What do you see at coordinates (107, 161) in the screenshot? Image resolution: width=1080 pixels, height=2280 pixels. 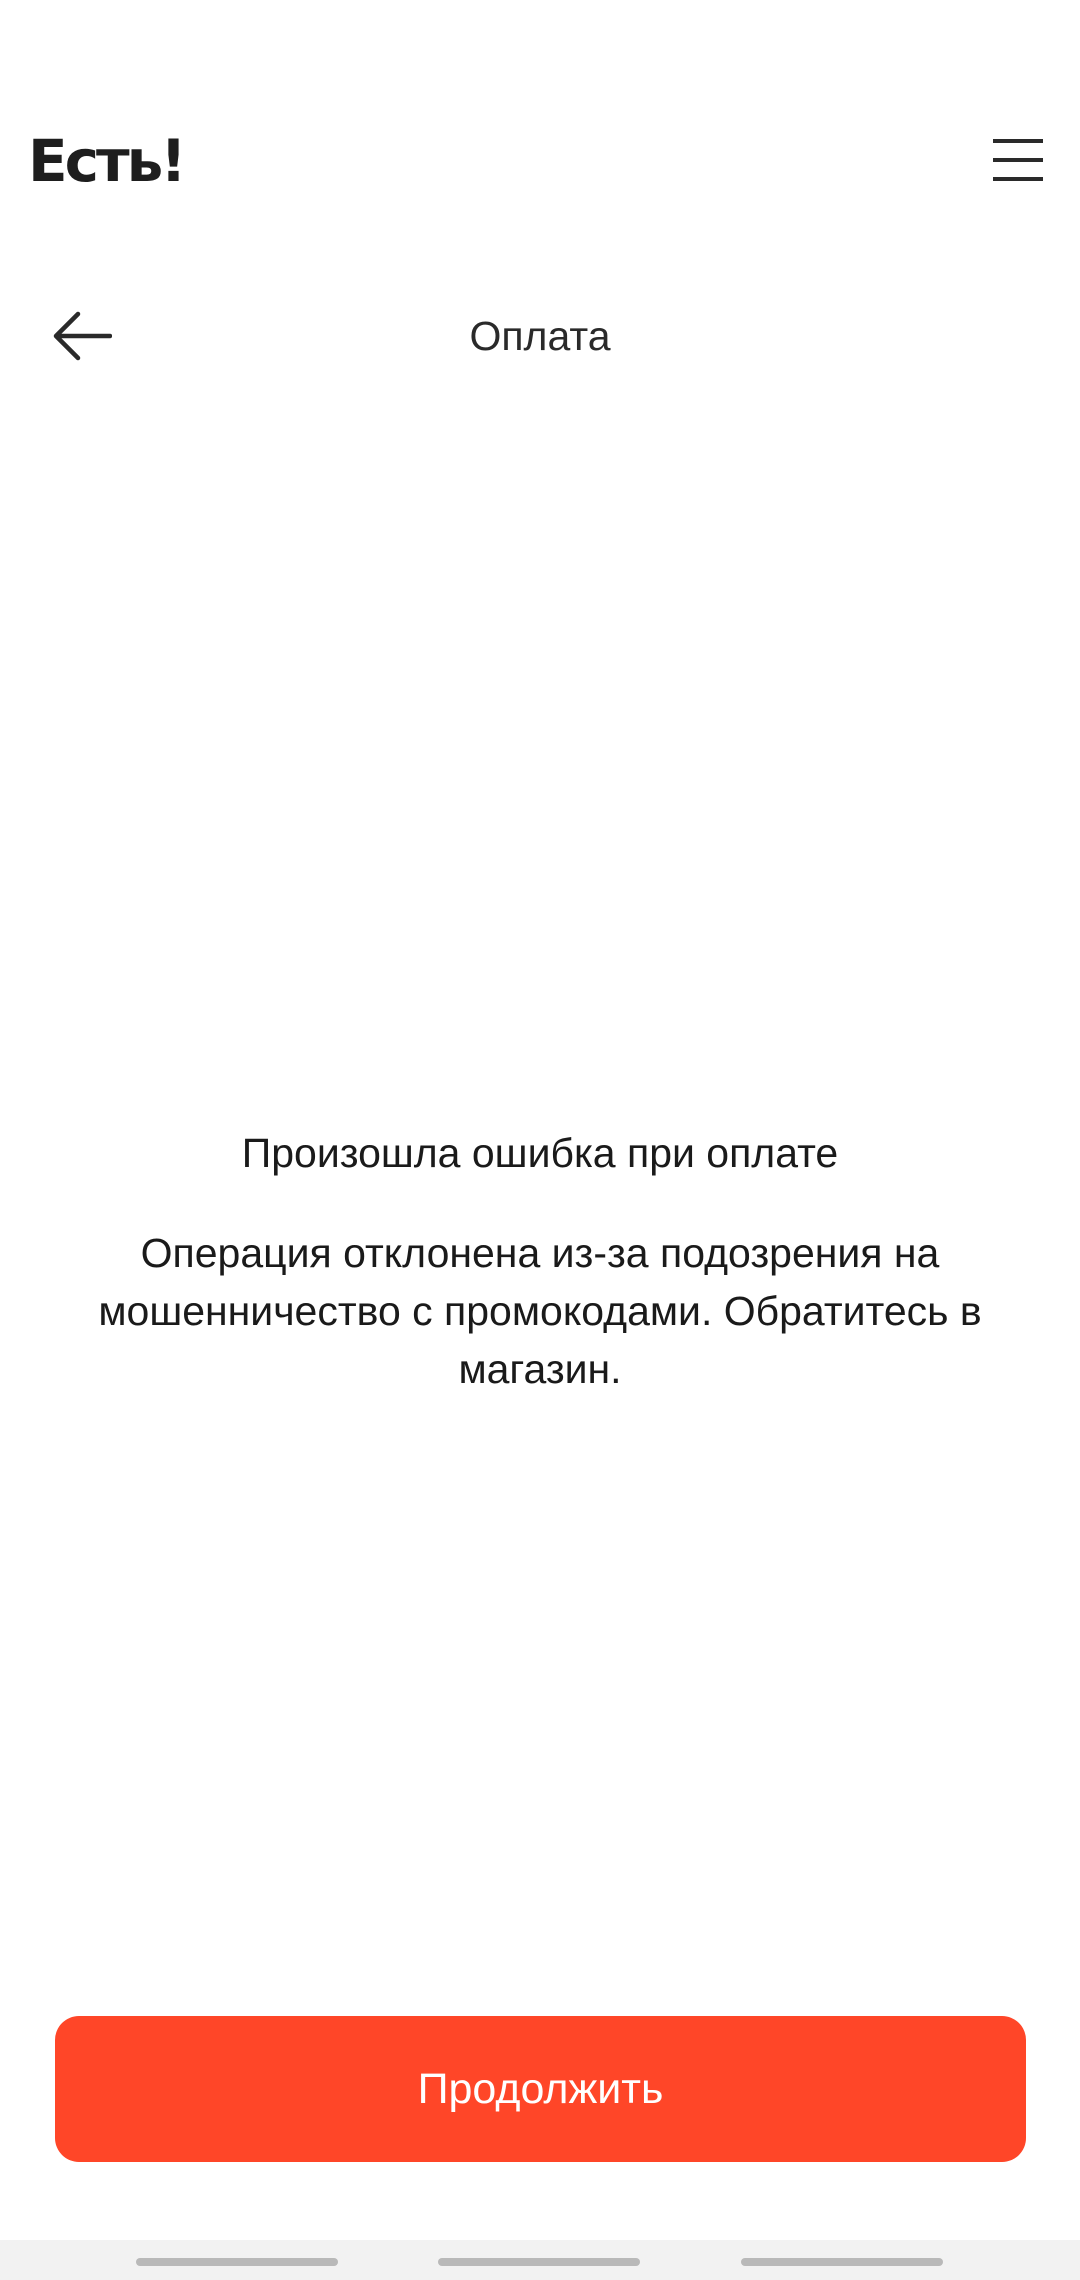 I see `brand-logo: Есть!` at bounding box center [107, 161].